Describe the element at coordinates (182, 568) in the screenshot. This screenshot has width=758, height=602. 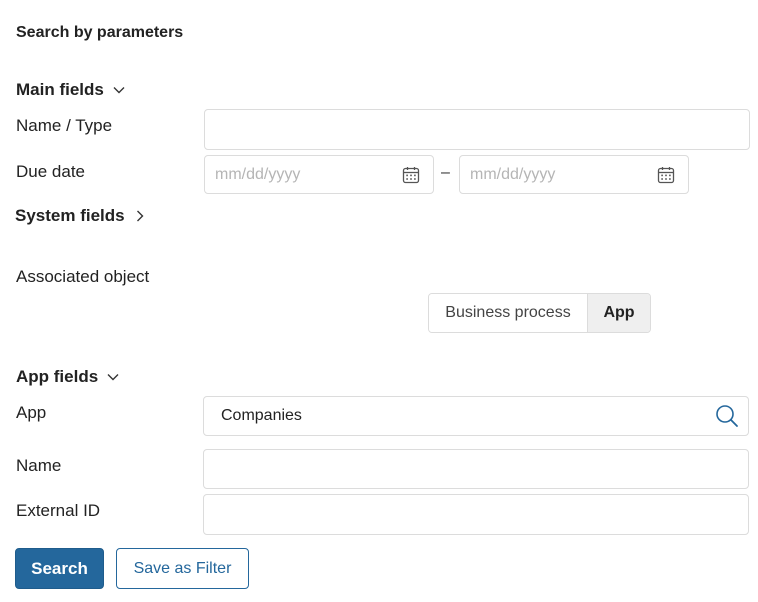
I see `save-as-filter-button: Save as Filter` at that location.